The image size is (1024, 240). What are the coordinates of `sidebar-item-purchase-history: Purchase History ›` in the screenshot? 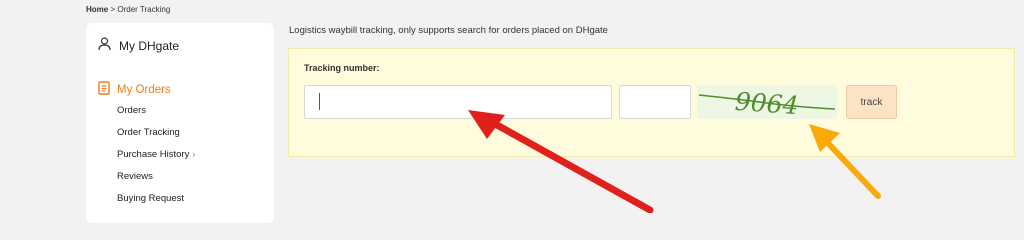 It's located at (156, 154).